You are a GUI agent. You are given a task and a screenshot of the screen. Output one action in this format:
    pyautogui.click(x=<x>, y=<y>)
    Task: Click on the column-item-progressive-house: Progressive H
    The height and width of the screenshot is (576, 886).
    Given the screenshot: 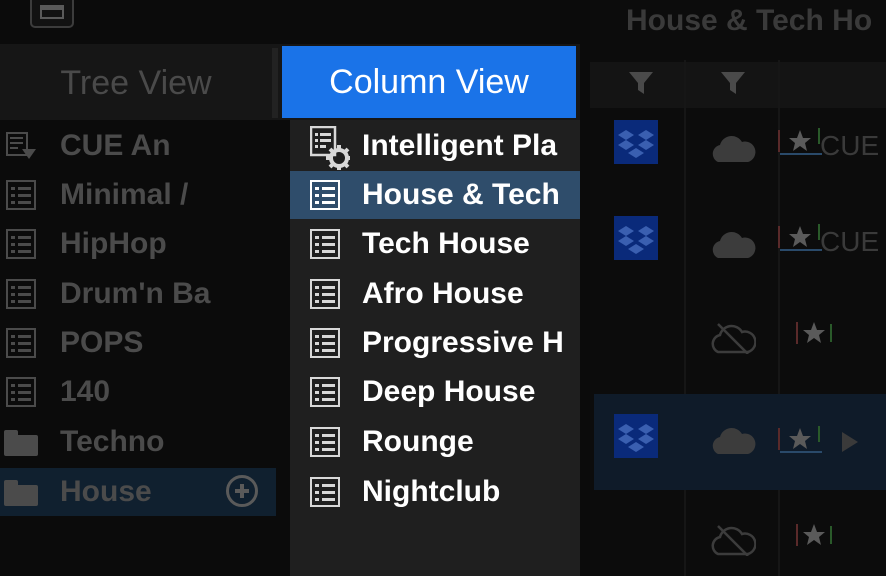 What is the action you would take?
    pyautogui.click(x=435, y=343)
    